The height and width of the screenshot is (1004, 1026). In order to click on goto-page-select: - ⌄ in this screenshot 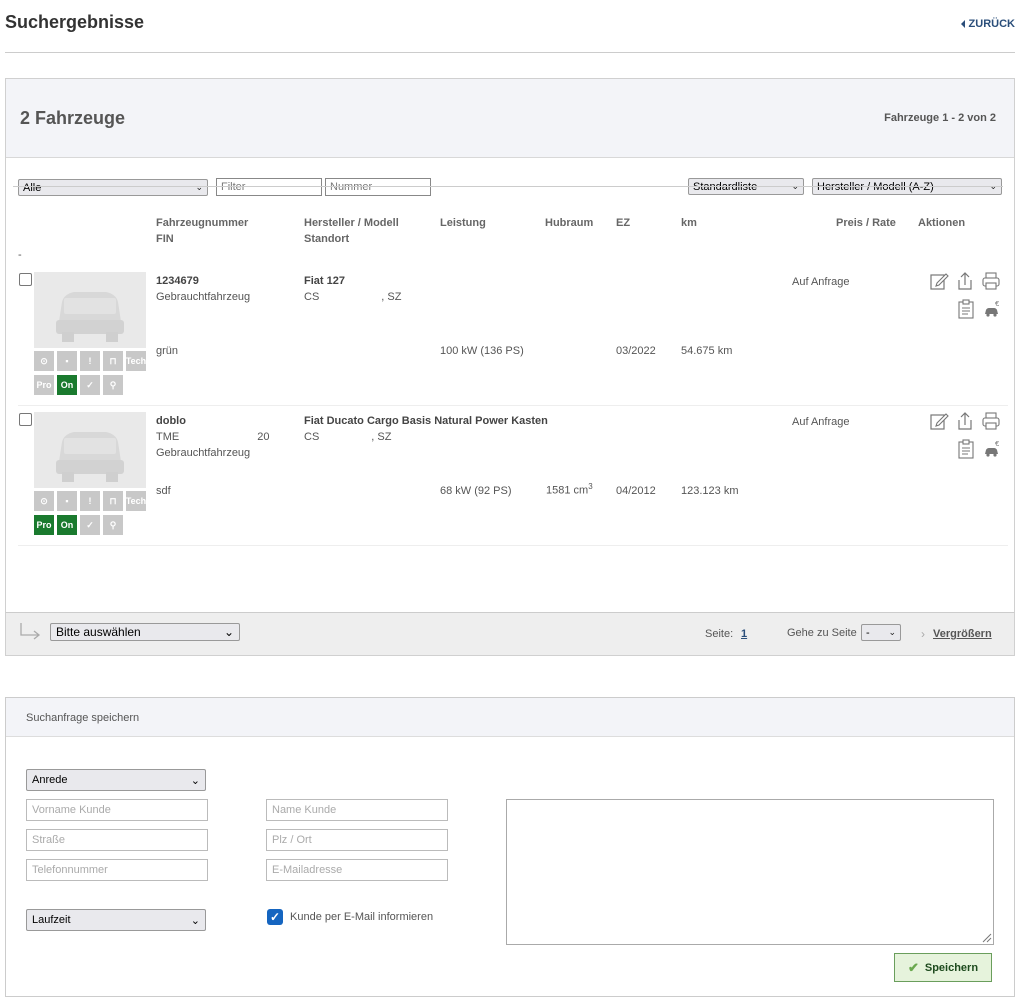, I will do `click(881, 632)`.